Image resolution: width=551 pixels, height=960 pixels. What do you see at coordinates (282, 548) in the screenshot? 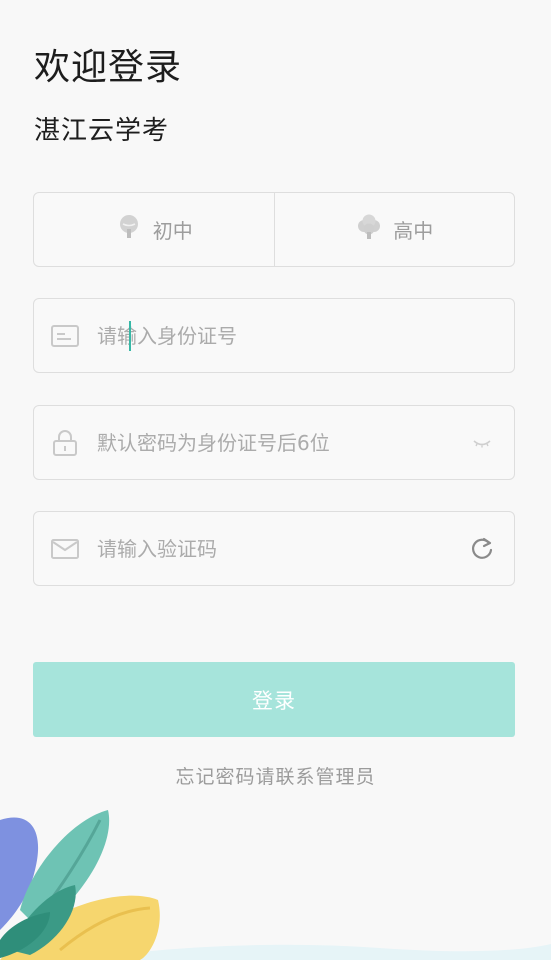
I see `captcha-input` at bounding box center [282, 548].